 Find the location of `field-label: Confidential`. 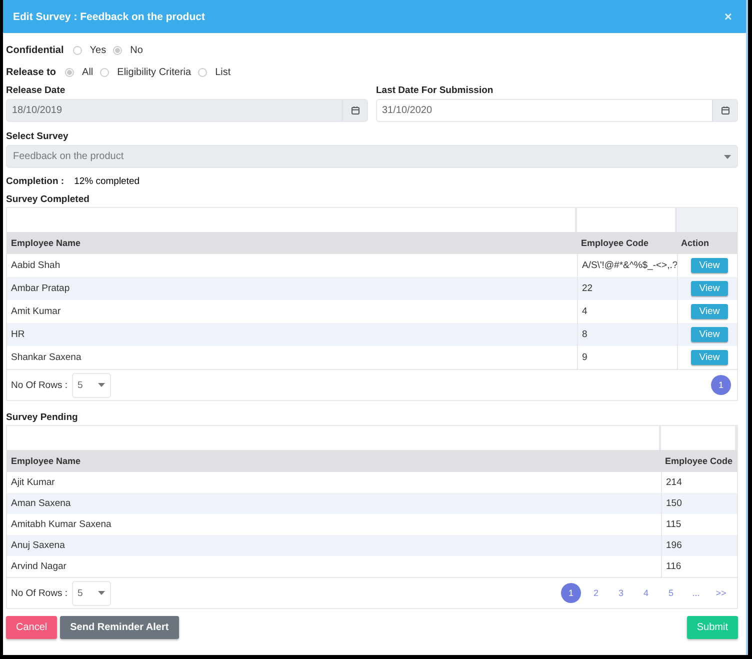

field-label: Confidential is located at coordinates (35, 50).